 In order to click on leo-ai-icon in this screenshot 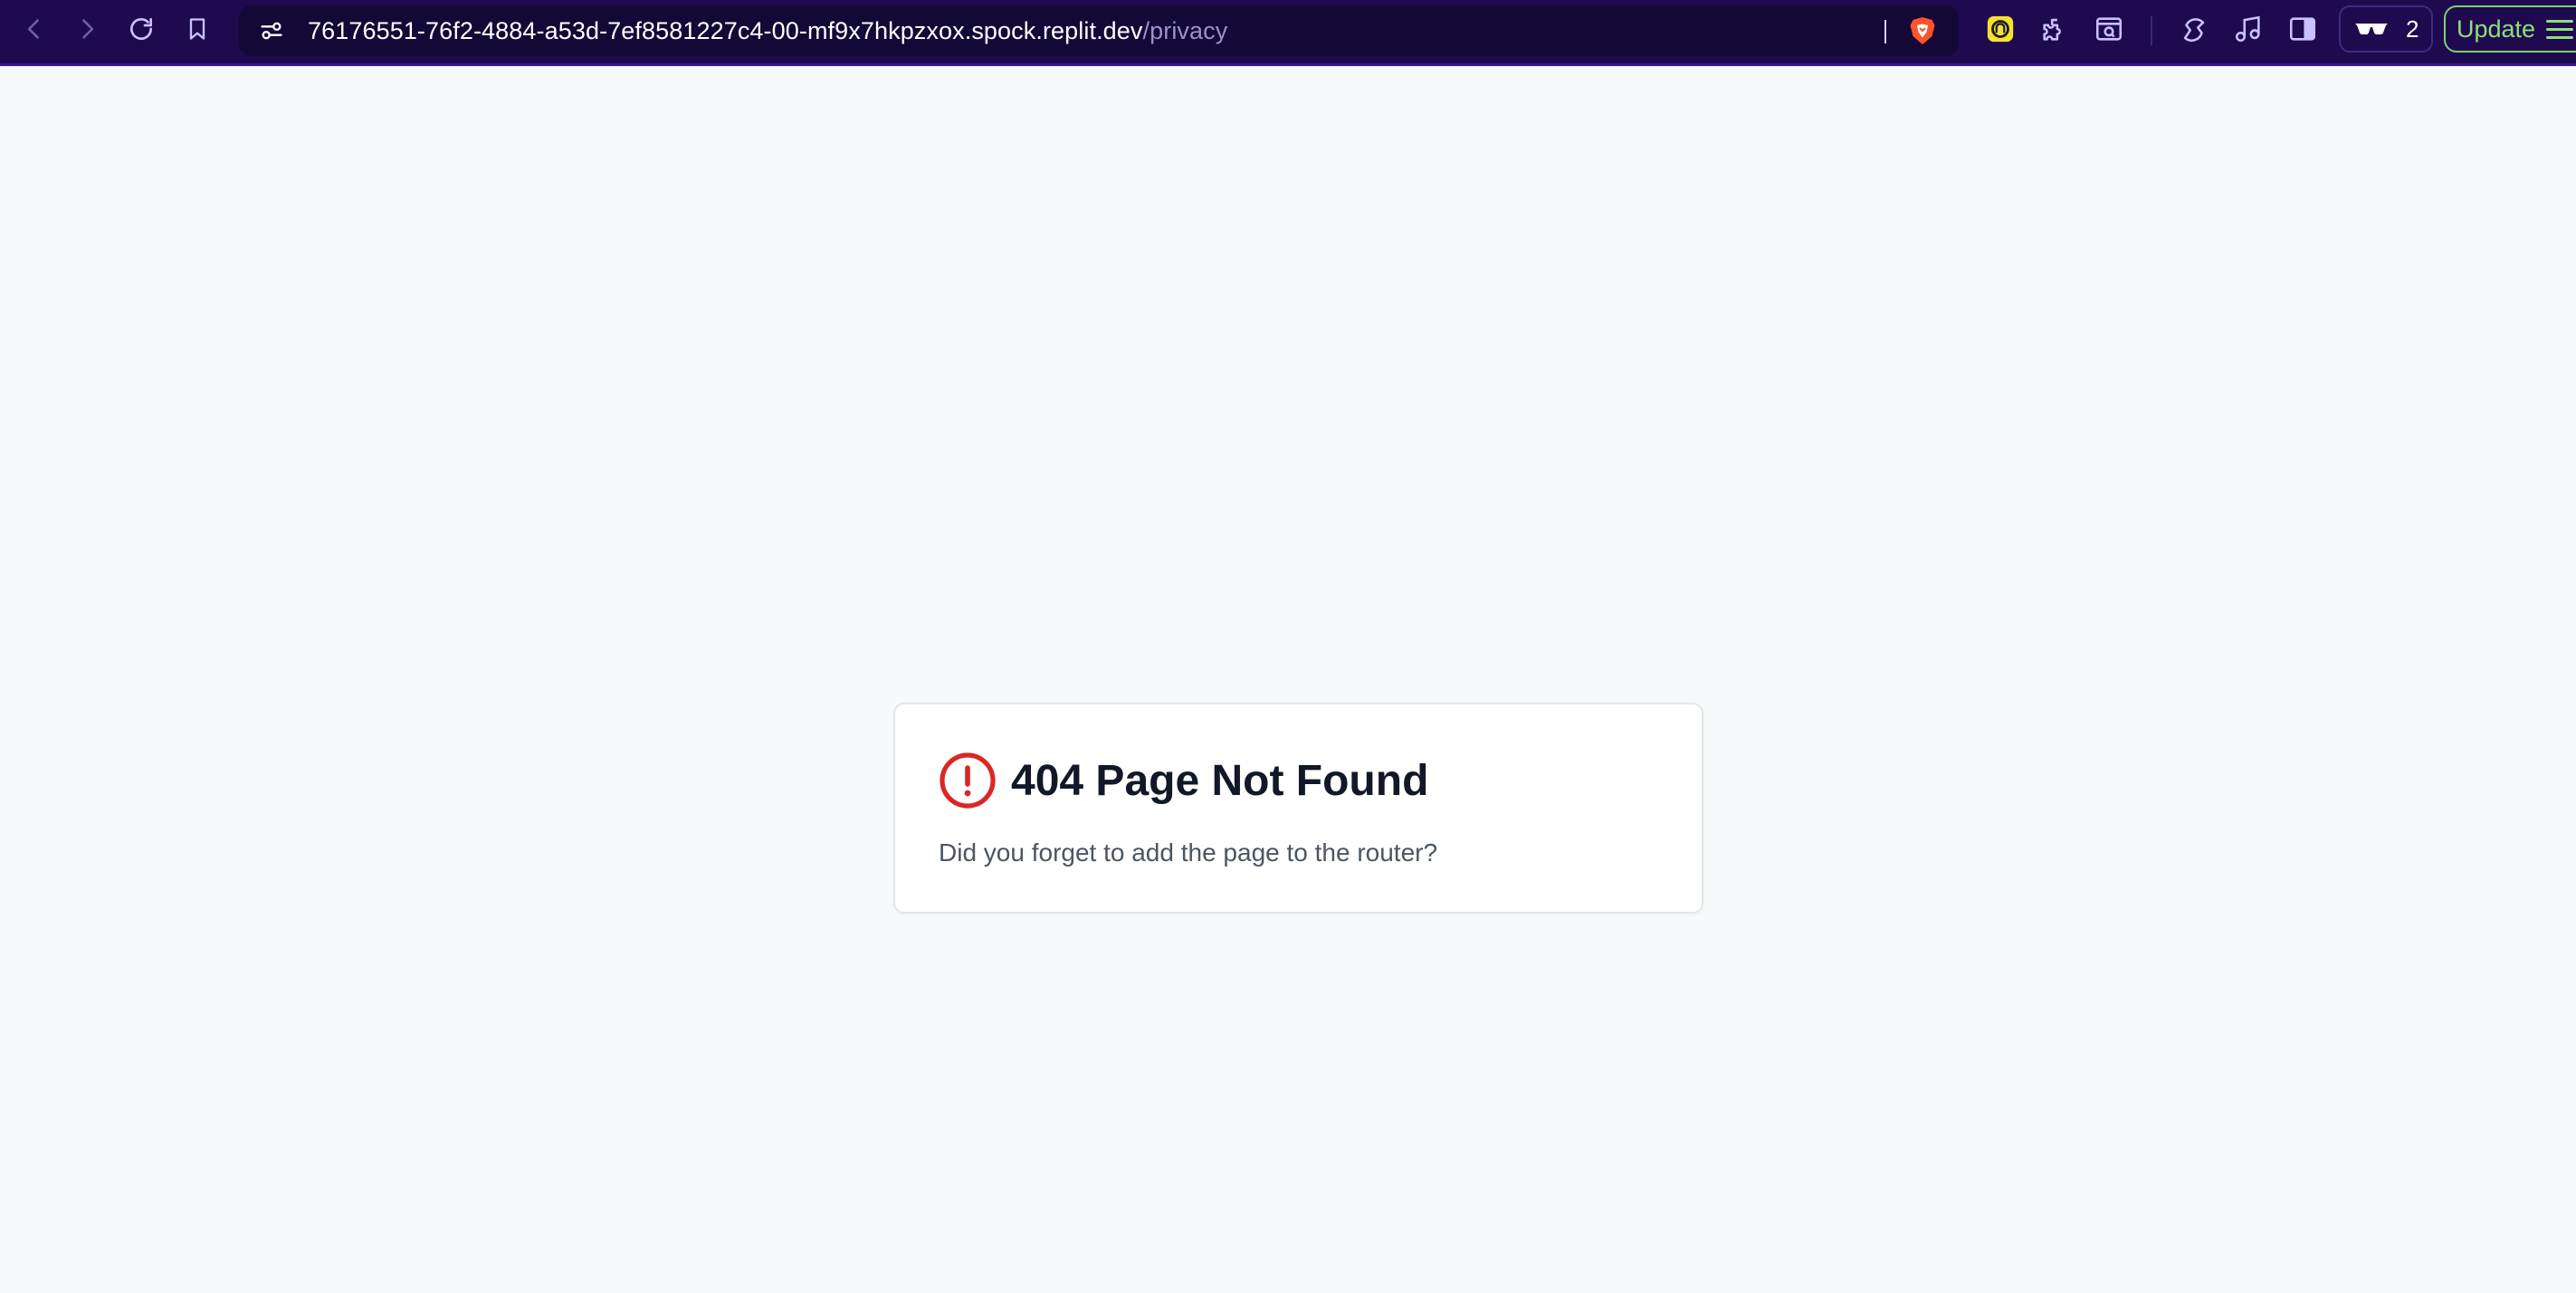, I will do `click(2194, 30)`.